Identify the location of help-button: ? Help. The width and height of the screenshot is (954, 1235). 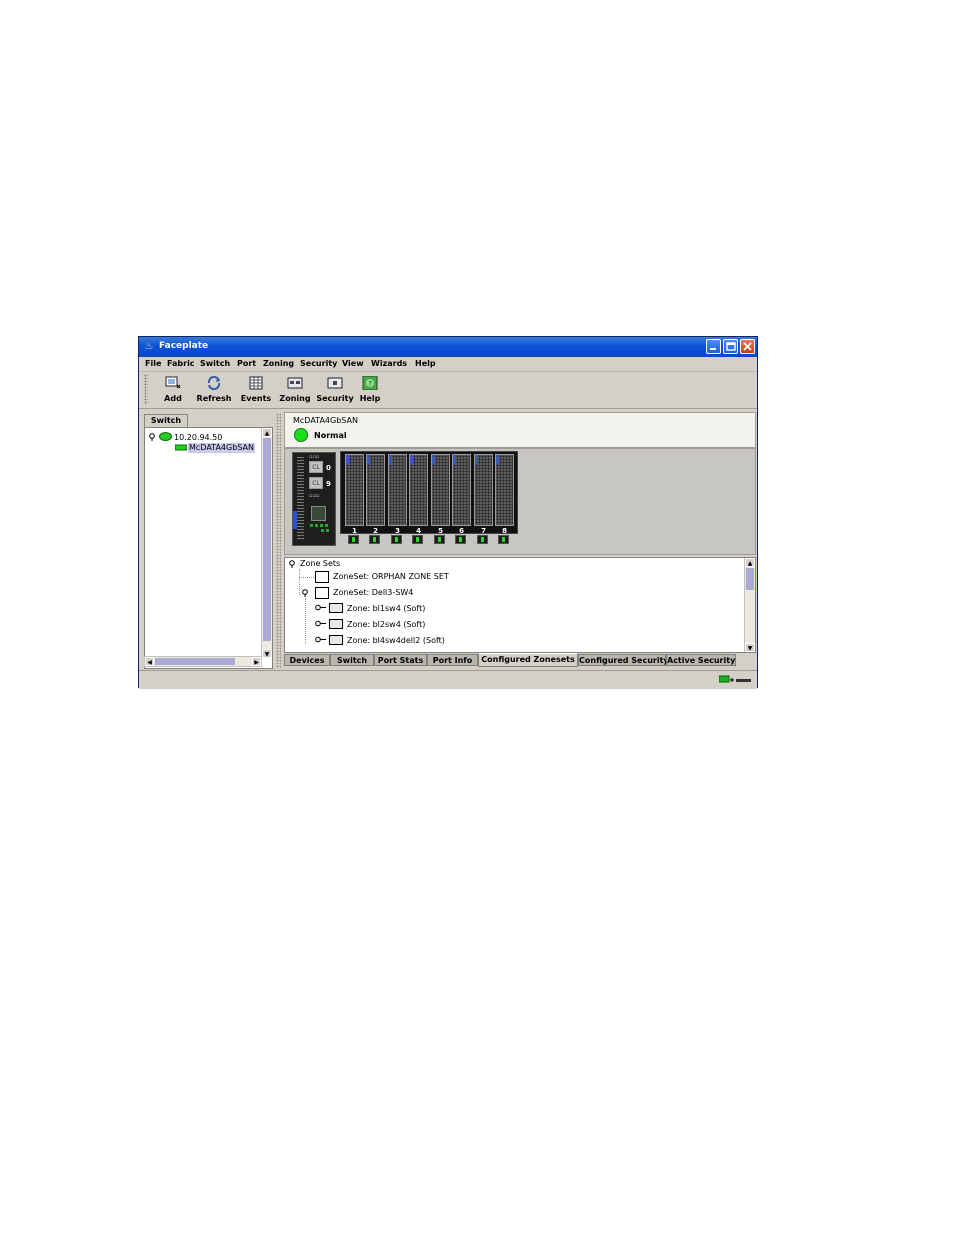
(370, 390).